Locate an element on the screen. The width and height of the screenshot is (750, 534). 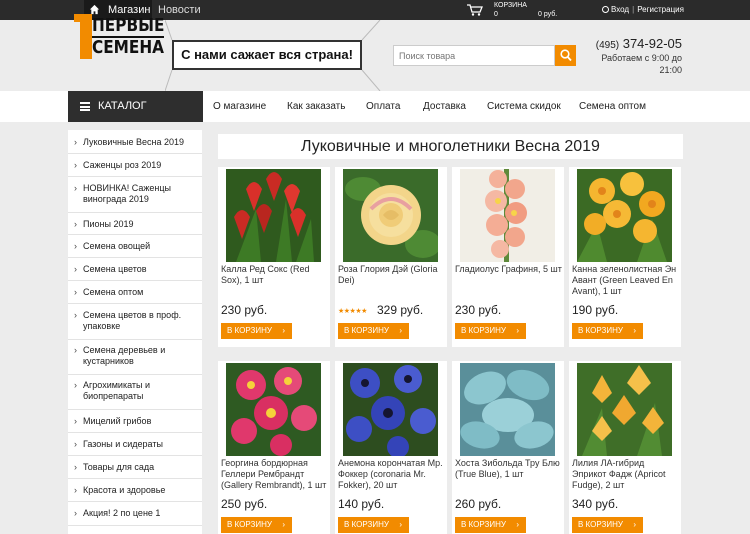
sidebar-item: › Мицелий грибов is located at coordinates (135, 421).